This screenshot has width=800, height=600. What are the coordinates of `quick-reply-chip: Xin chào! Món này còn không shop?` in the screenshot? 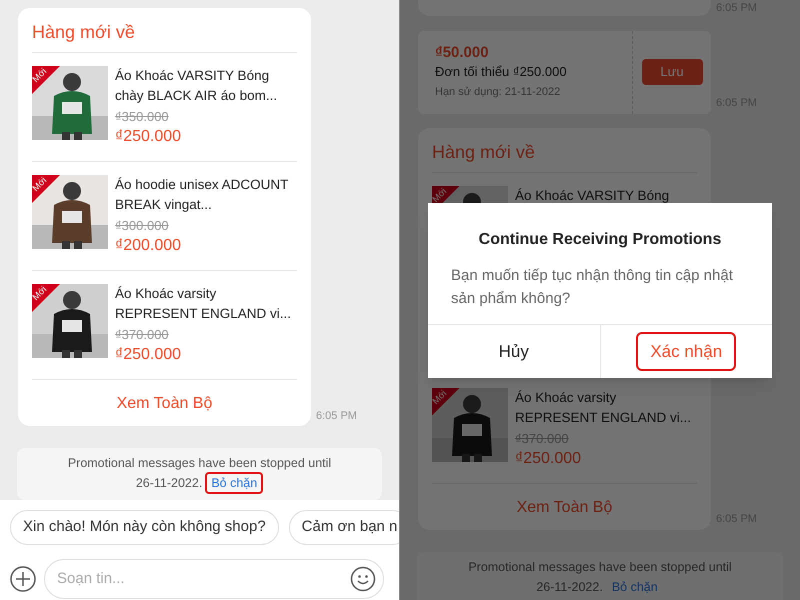 It's located at (144, 527).